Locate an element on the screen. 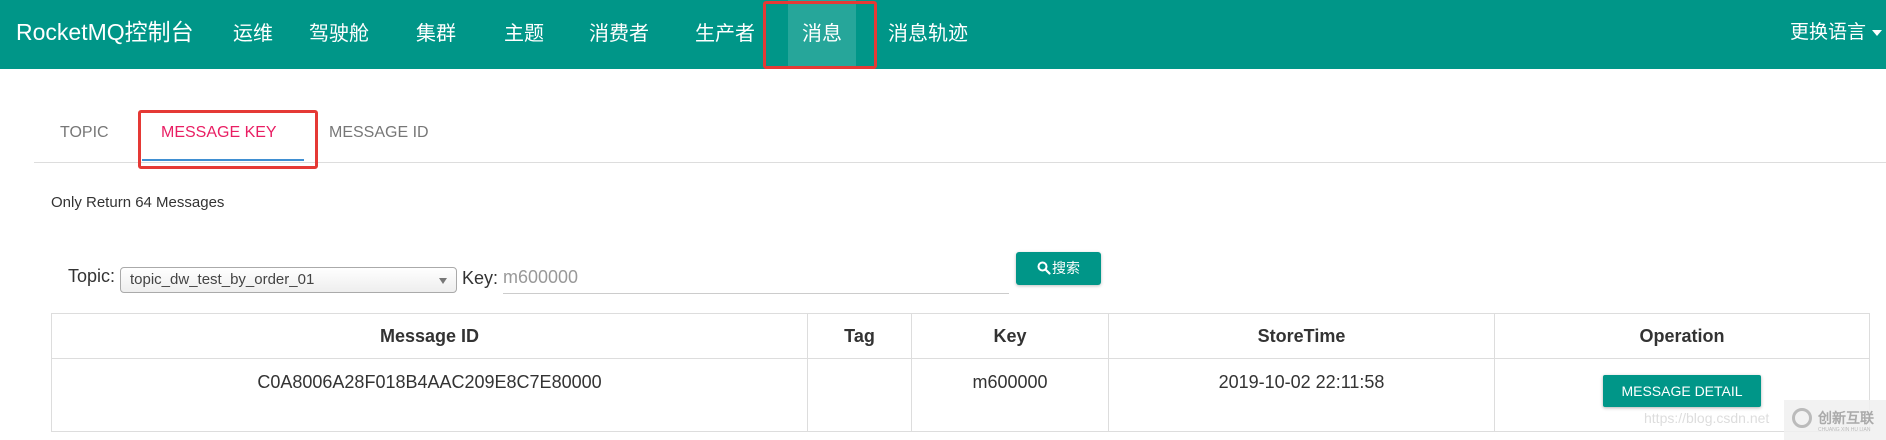 Image resolution: width=1886 pixels, height=440 pixels. cell-key: m600000 is located at coordinates (1010, 395).